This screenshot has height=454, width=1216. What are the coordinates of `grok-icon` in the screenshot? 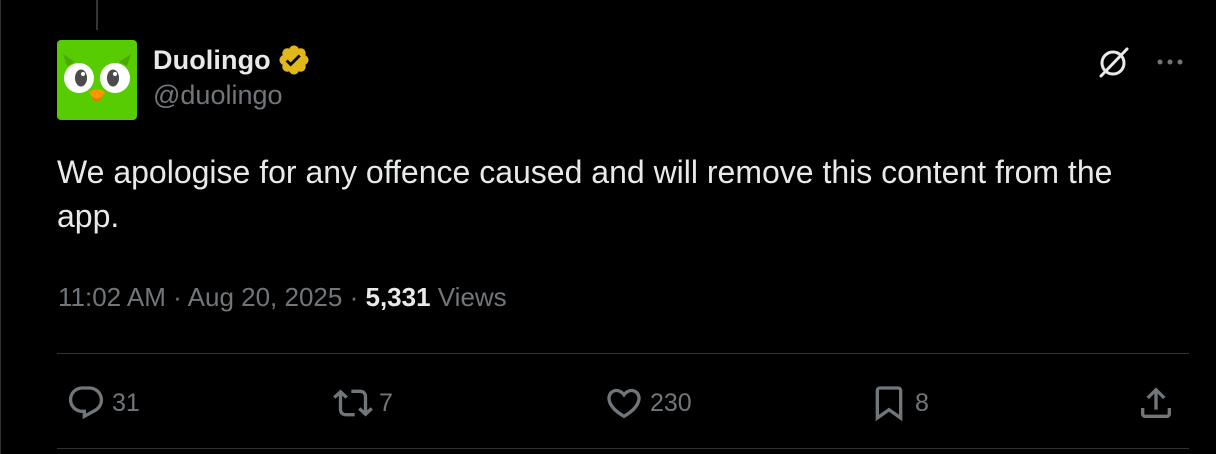 It's located at (1114, 62).